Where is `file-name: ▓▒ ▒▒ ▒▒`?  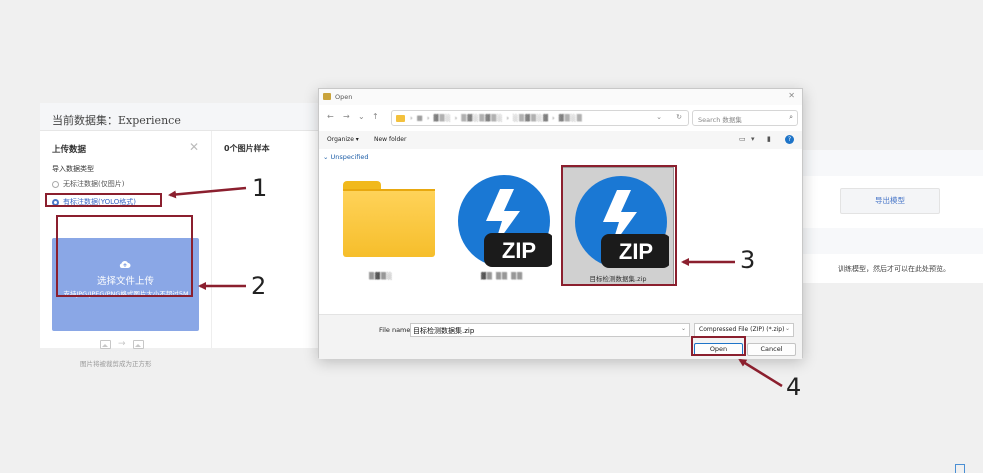
file-name: ▓▒ ▒▒ ▒▒ is located at coordinates (502, 276).